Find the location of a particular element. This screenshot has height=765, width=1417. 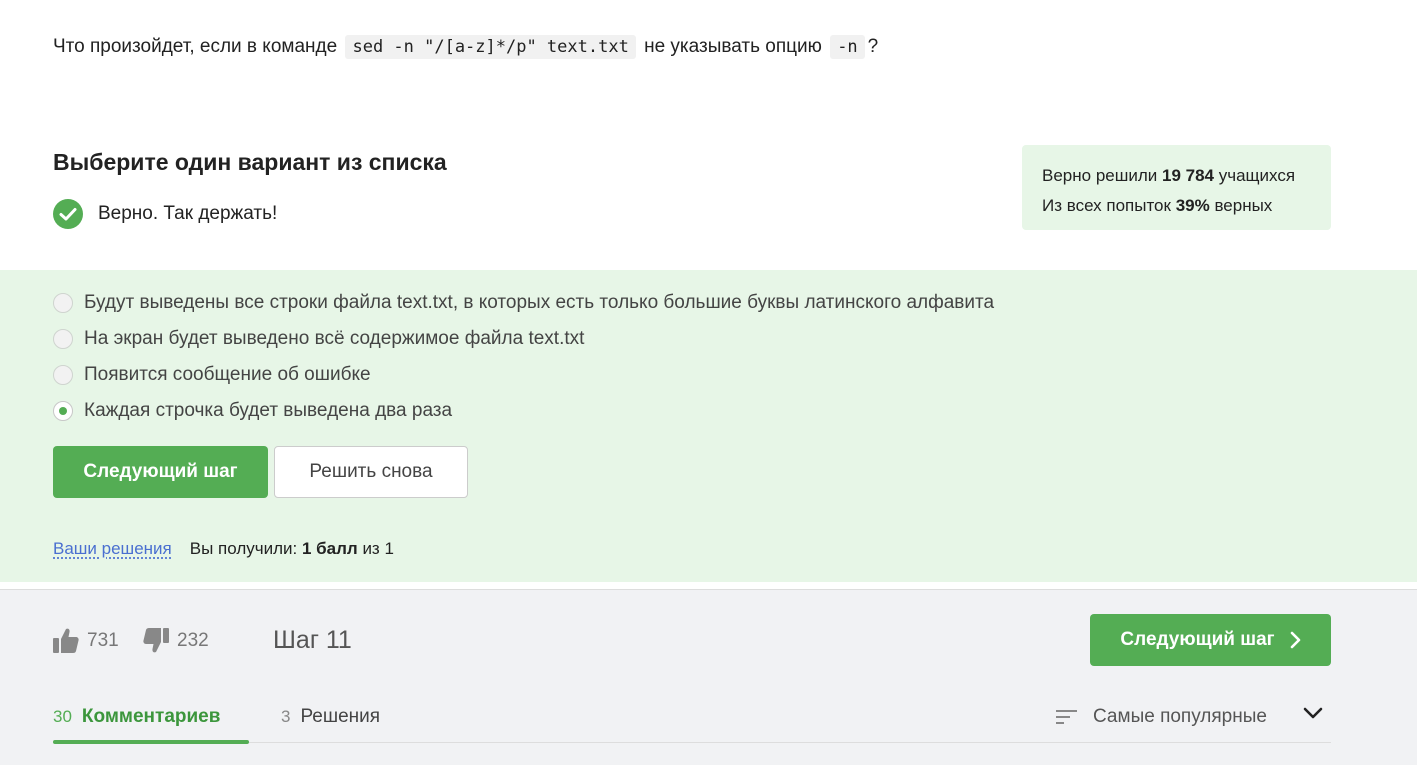

question-suffix: ? is located at coordinates (873, 46).